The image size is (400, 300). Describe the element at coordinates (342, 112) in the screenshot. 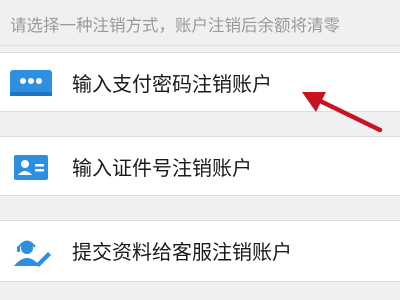

I see `annotation-arrow-icon` at that location.